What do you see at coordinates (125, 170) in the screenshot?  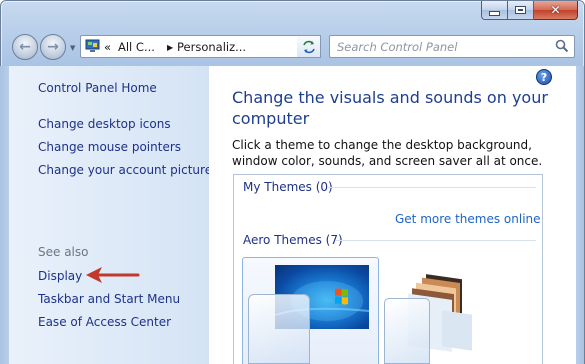 I see `sidebar-link-change-account-picture: Change your account picture` at bounding box center [125, 170].